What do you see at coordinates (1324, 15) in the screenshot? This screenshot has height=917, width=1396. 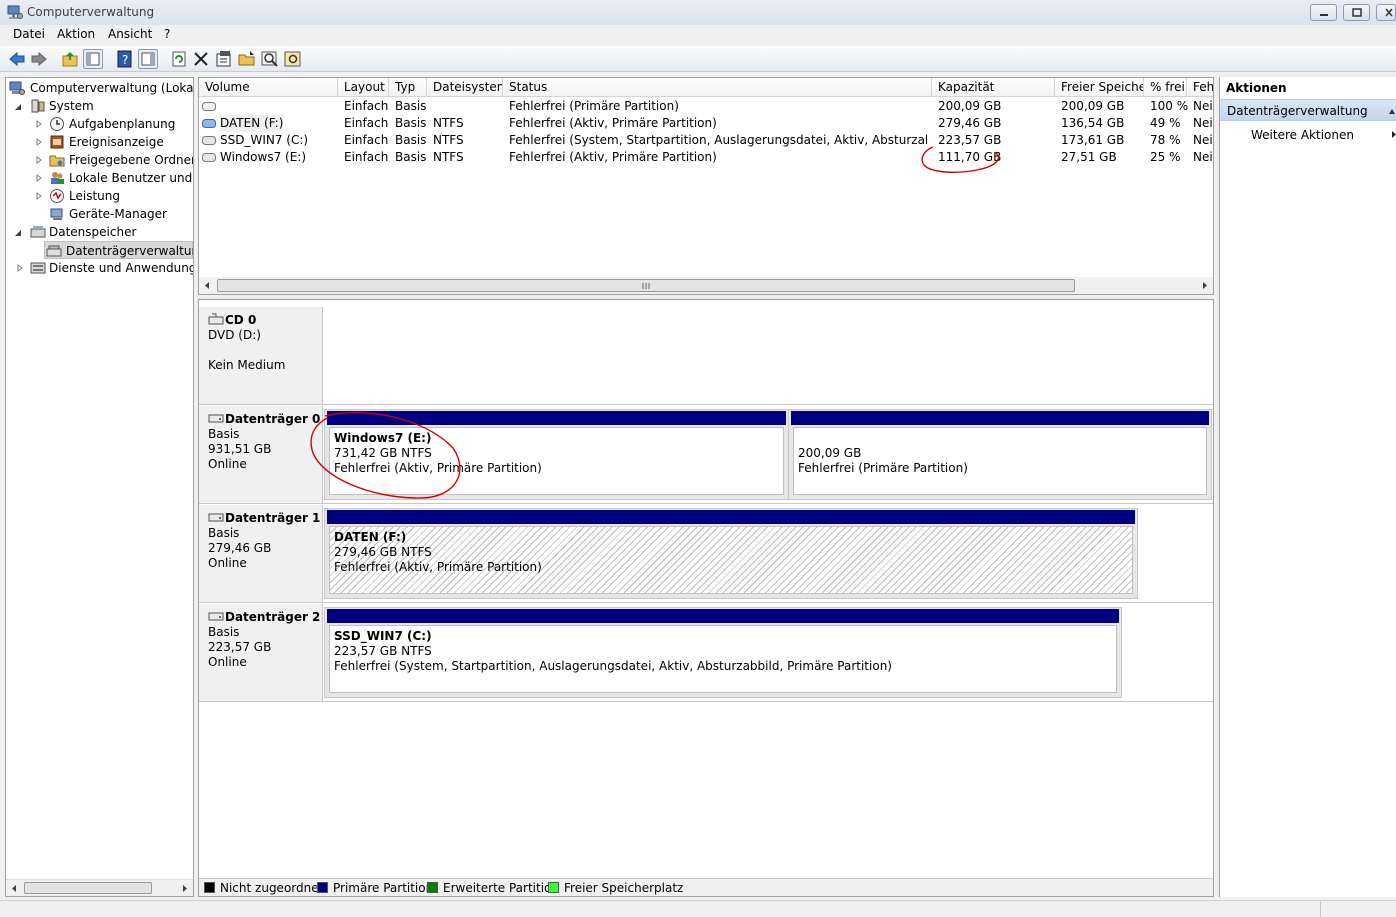 I see `minimize-icon` at bounding box center [1324, 15].